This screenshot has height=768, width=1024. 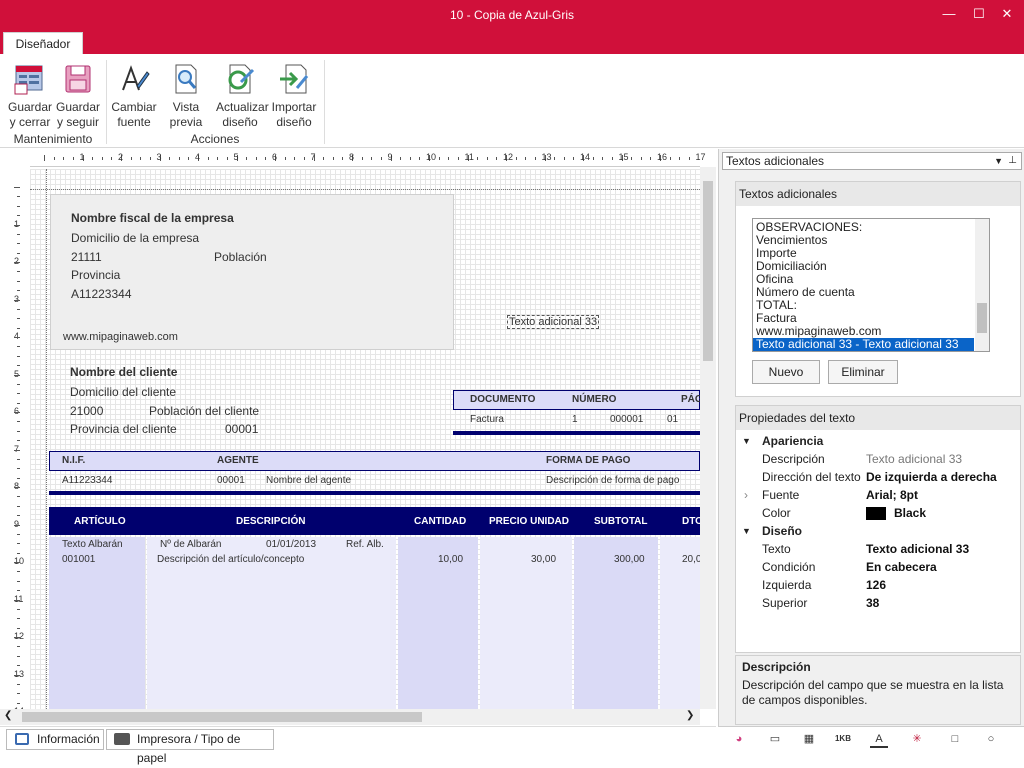 What do you see at coordinates (863, 372) in the screenshot?
I see `delete-button: Eliminar` at bounding box center [863, 372].